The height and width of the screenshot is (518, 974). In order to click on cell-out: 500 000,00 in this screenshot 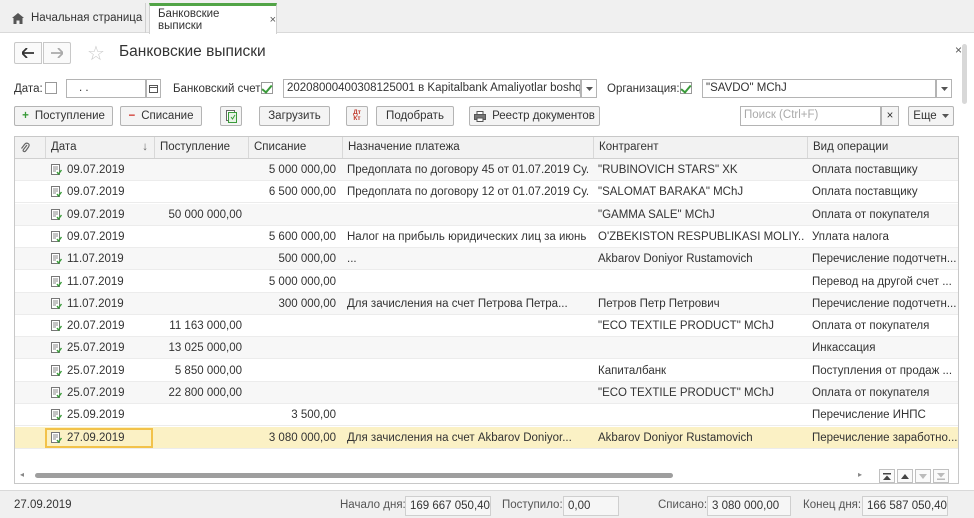, I will do `click(307, 259)`.